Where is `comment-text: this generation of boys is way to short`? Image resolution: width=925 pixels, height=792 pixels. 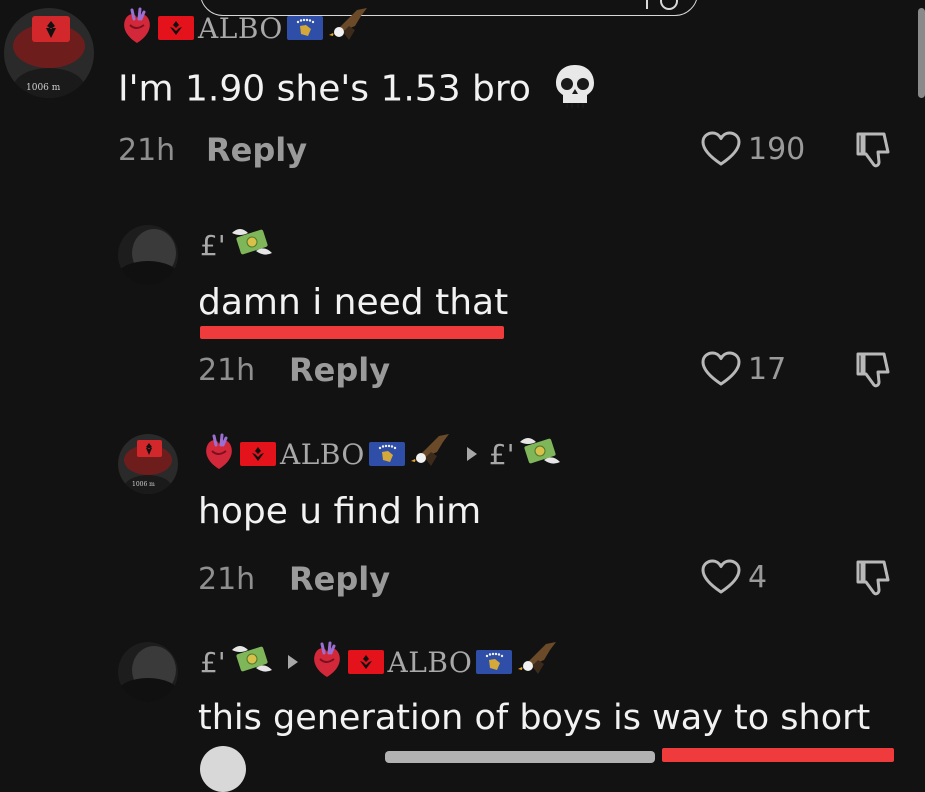
comment-text: this generation of boys is way to short is located at coordinates (534, 718).